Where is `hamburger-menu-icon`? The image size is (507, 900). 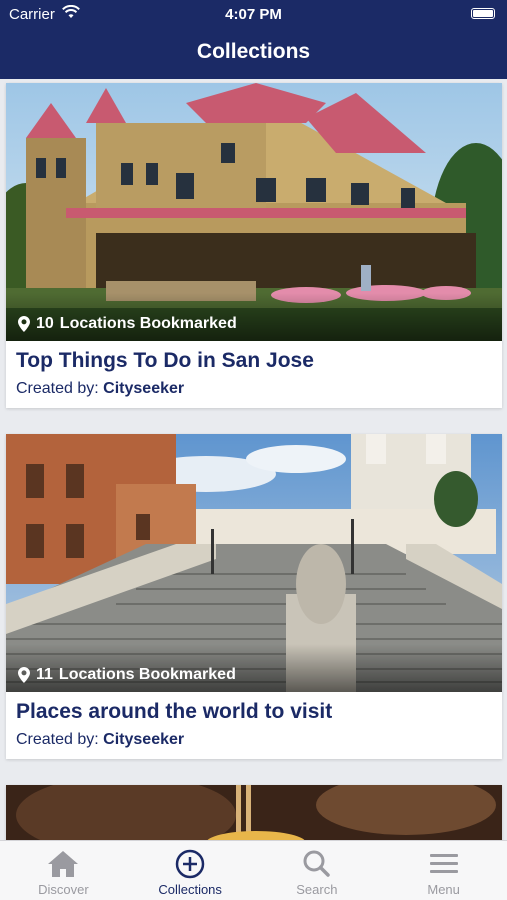 hamburger-menu-icon is located at coordinates (443, 863).